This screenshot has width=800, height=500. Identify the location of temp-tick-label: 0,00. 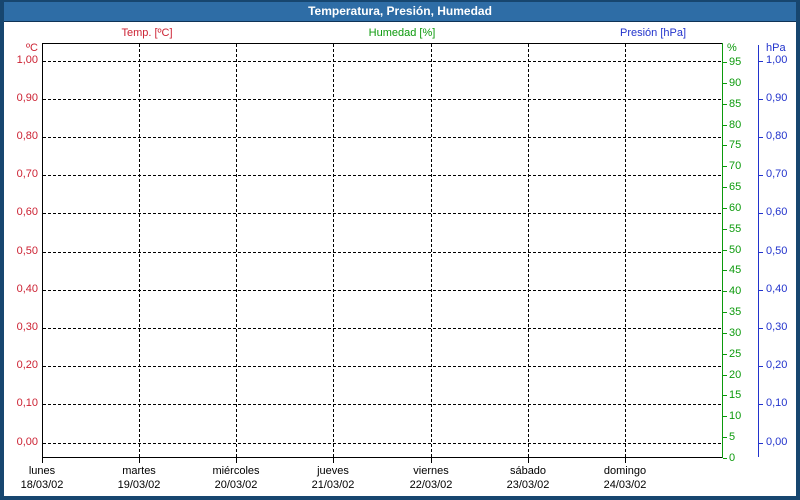
(27, 442).